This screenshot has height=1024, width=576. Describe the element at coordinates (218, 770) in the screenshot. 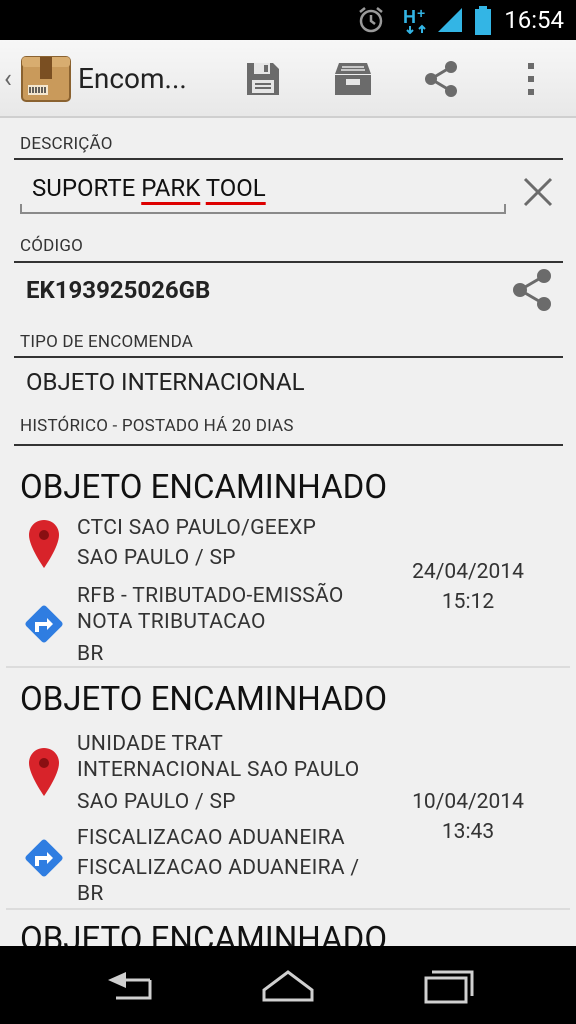

I see `origin-line: INTERNACIONAL SAO PAULO` at that location.